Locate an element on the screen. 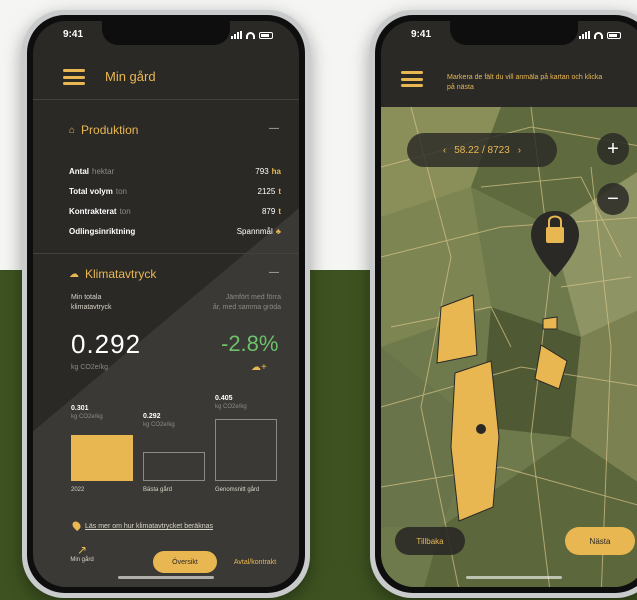 This screenshot has width=637, height=600. production-row: Antal hektar 793 ha is located at coordinates (175, 171).